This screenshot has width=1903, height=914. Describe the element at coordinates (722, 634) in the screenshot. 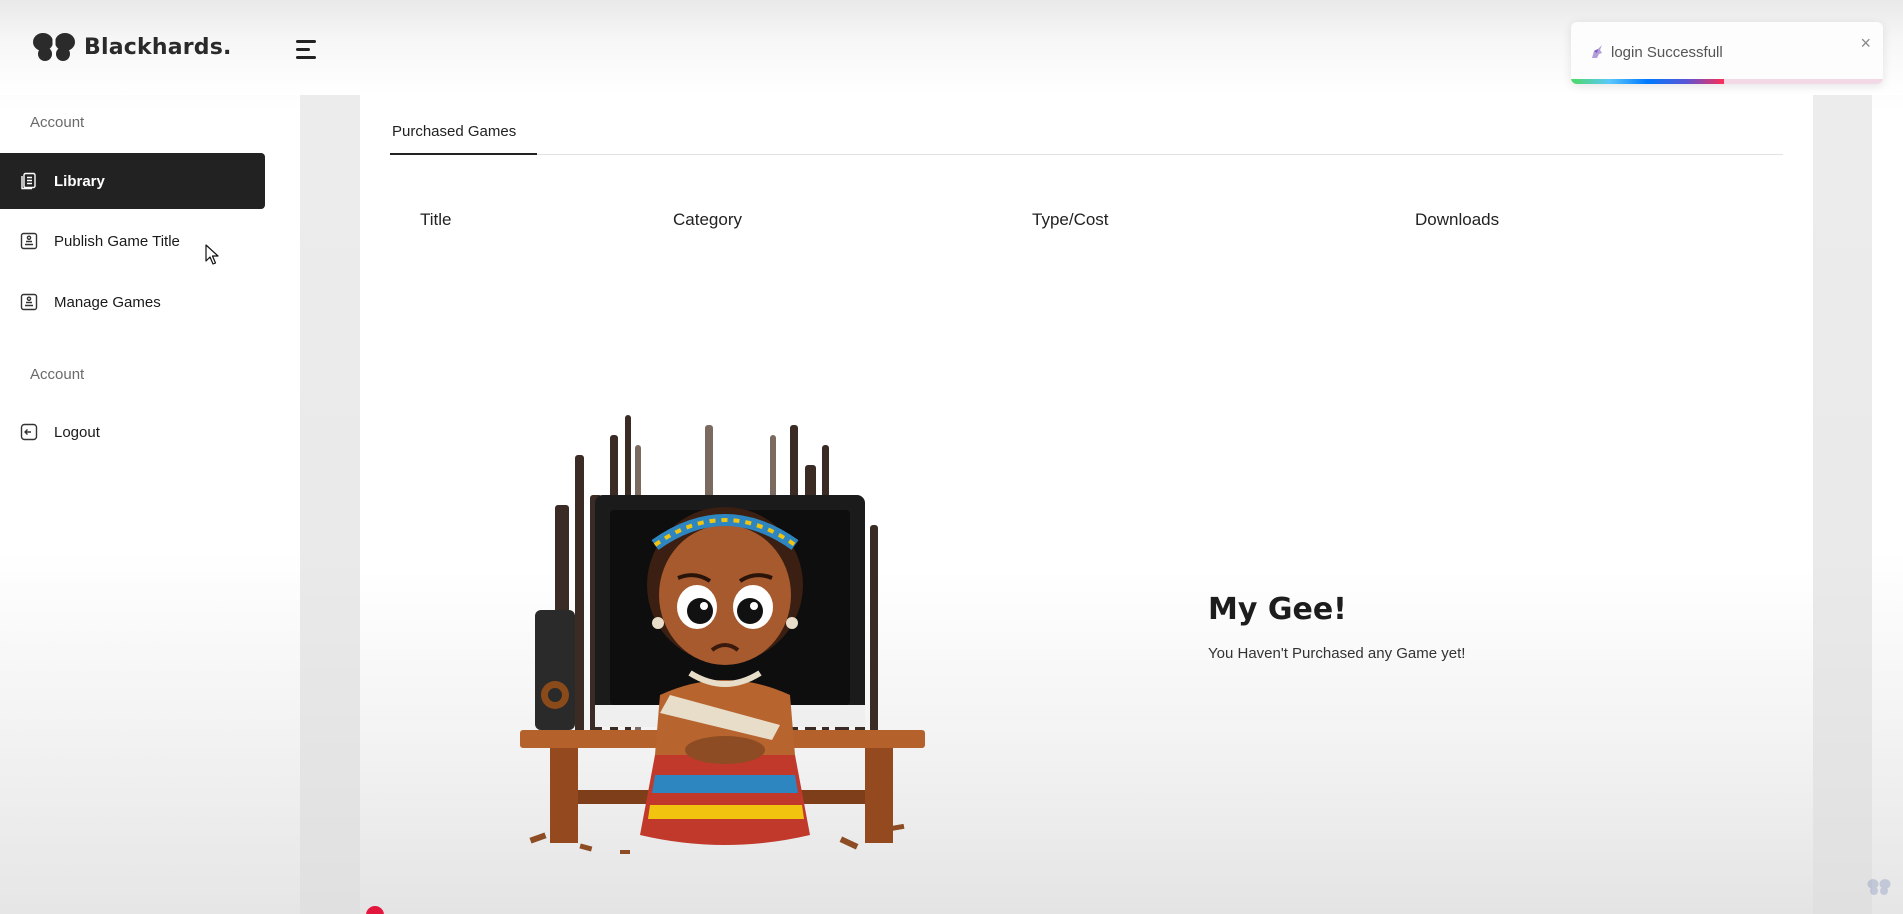

I see `sad-girl-illustration` at that location.